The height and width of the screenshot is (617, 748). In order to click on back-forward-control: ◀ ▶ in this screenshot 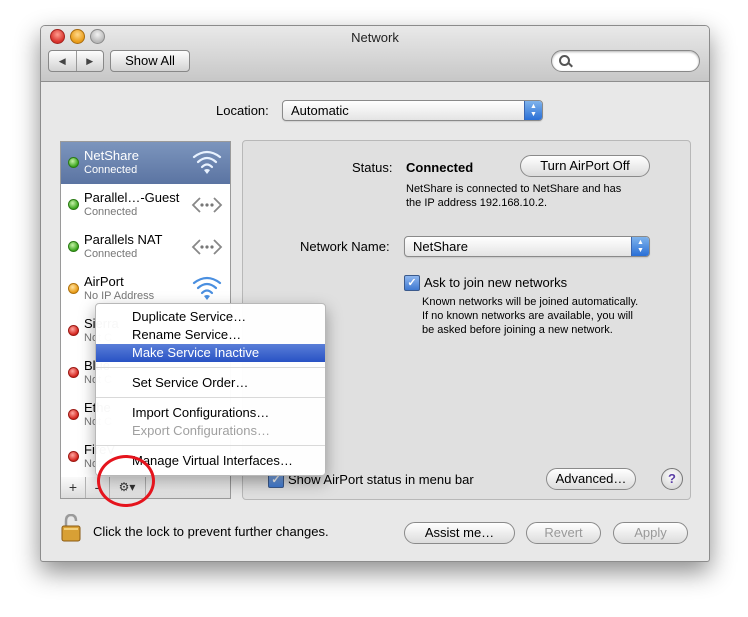, I will do `click(76, 61)`.